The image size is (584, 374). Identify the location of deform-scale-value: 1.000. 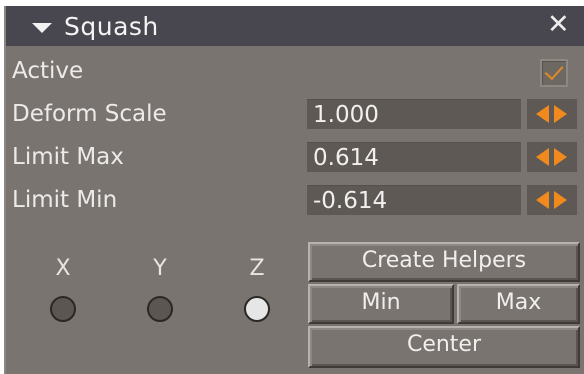
(346, 115).